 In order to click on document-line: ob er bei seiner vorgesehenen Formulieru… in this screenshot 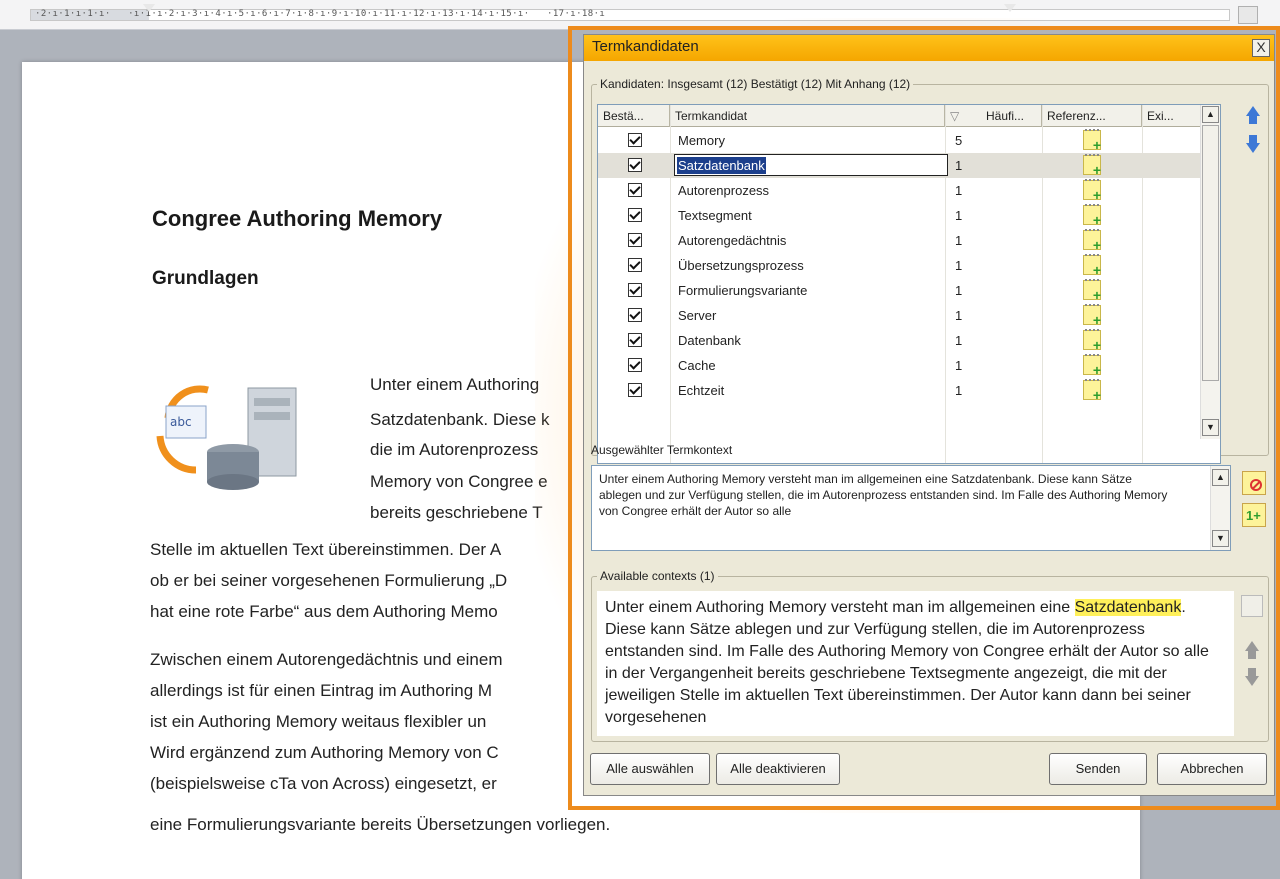, I will do `click(329, 580)`.